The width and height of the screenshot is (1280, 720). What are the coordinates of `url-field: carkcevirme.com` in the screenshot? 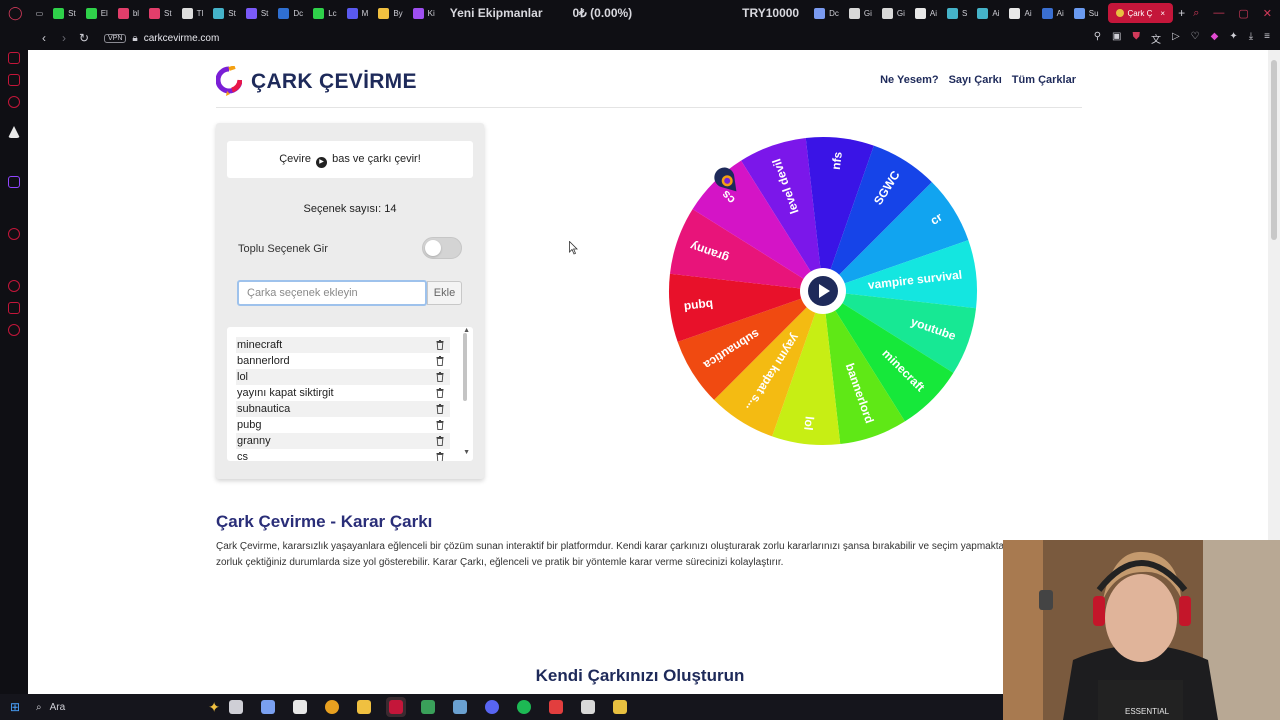 It's located at (182, 38).